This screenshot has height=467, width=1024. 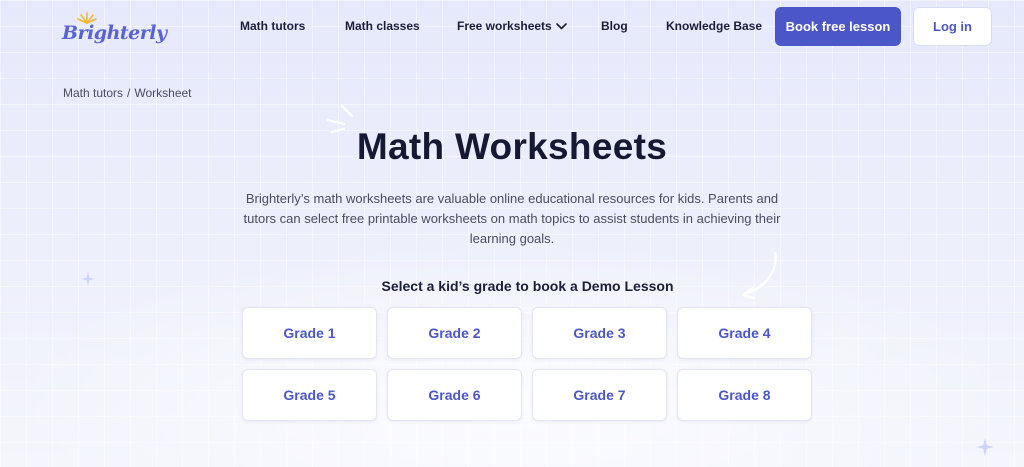 I want to click on grade-7-button: Grade 7, so click(x=599, y=395).